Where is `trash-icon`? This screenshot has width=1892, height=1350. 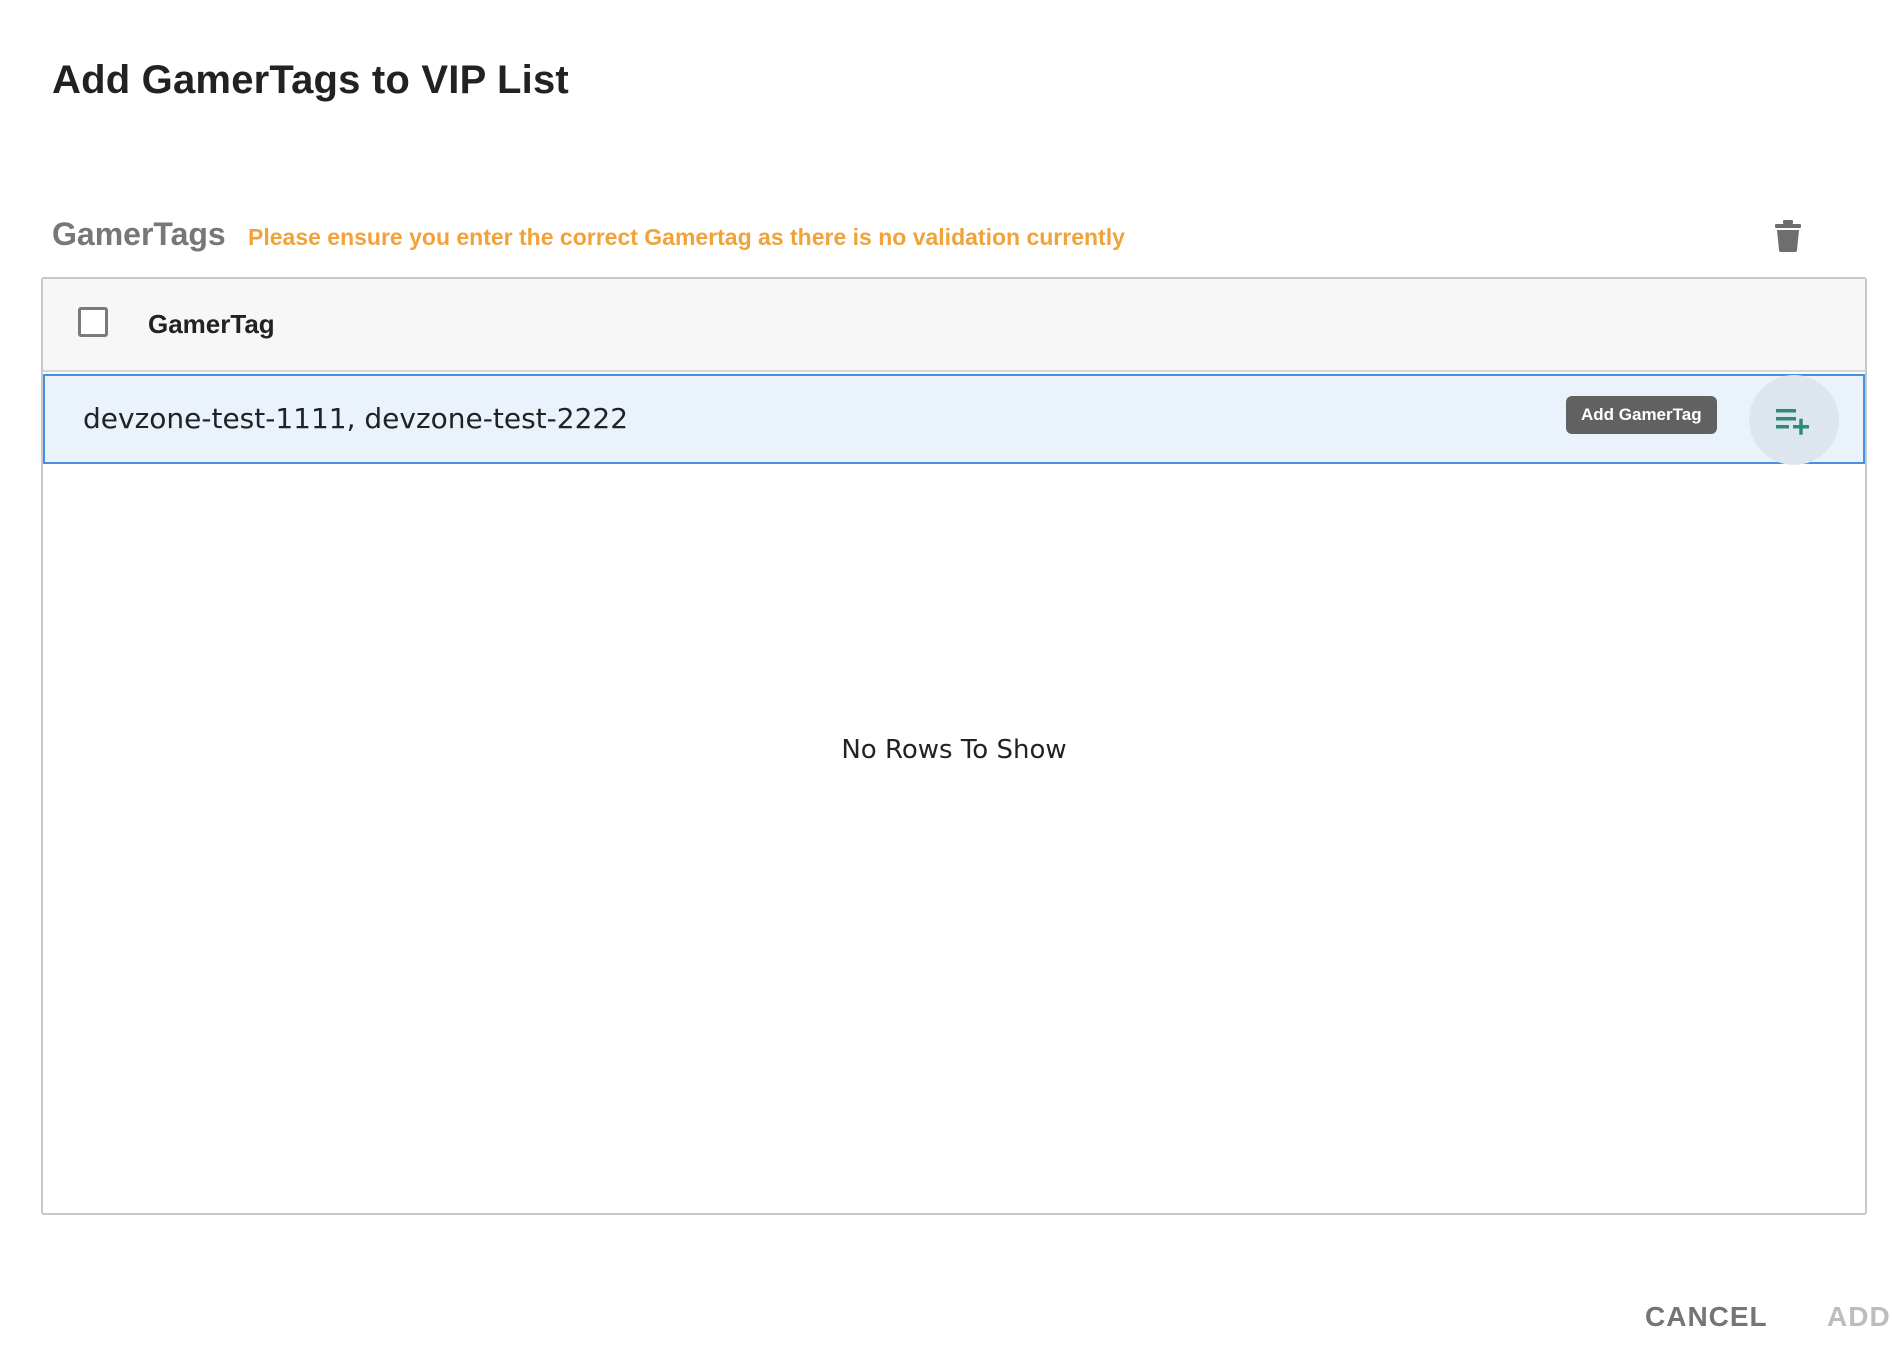 trash-icon is located at coordinates (1788, 236).